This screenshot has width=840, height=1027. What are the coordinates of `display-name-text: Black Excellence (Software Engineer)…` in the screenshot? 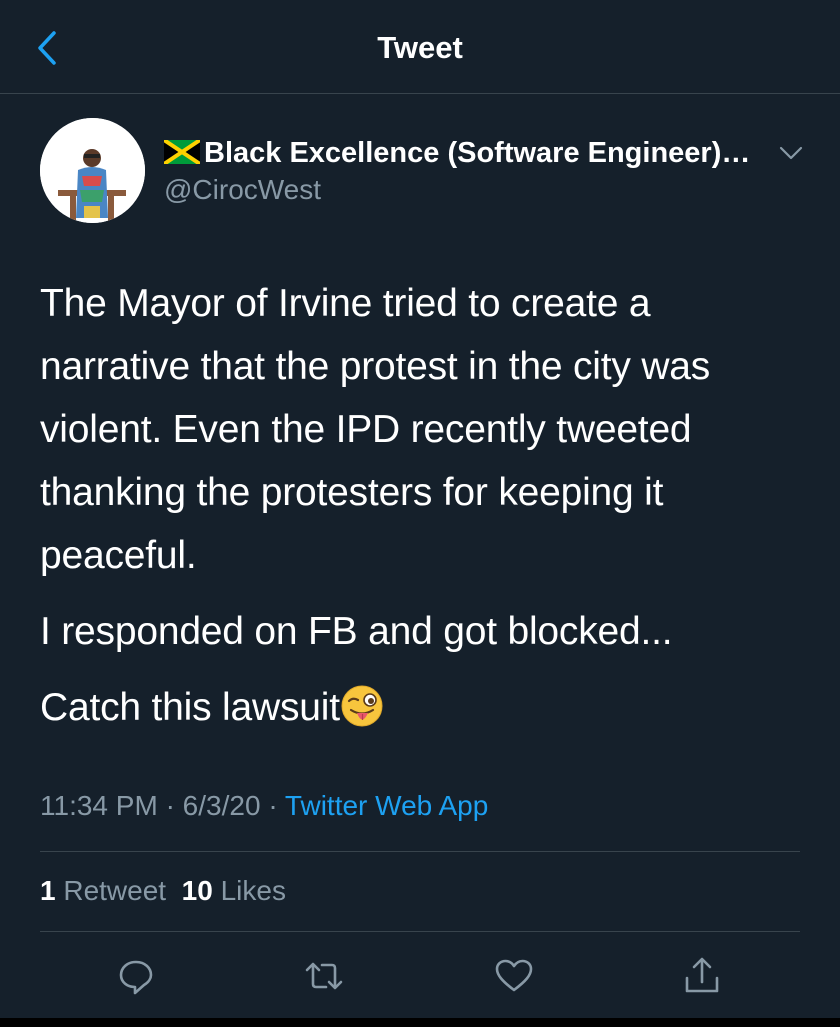 It's located at (477, 153).